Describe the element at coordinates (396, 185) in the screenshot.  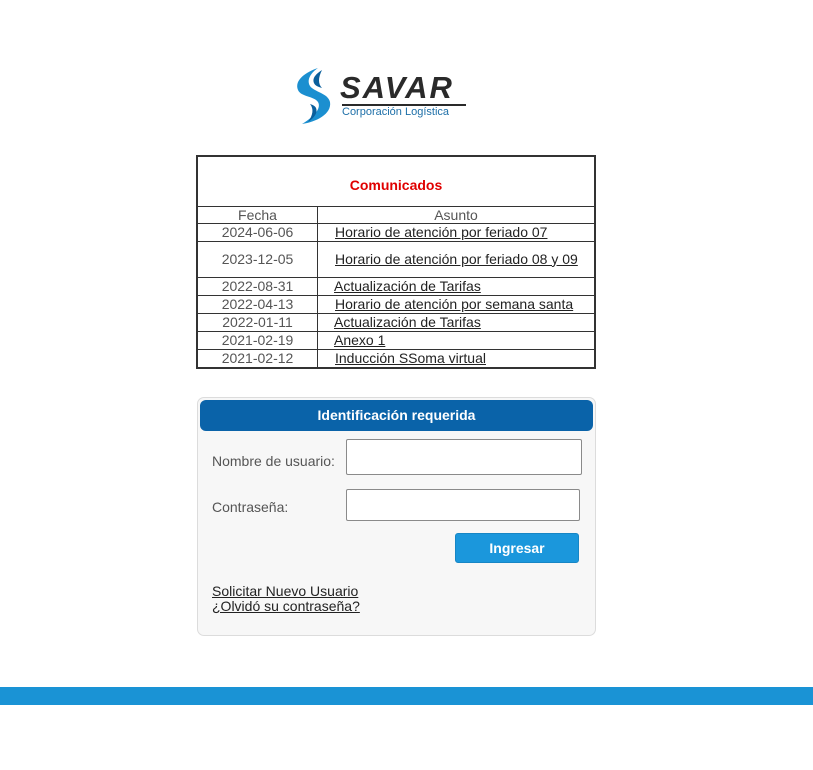
I see `comunicados-title: Comunicados` at that location.